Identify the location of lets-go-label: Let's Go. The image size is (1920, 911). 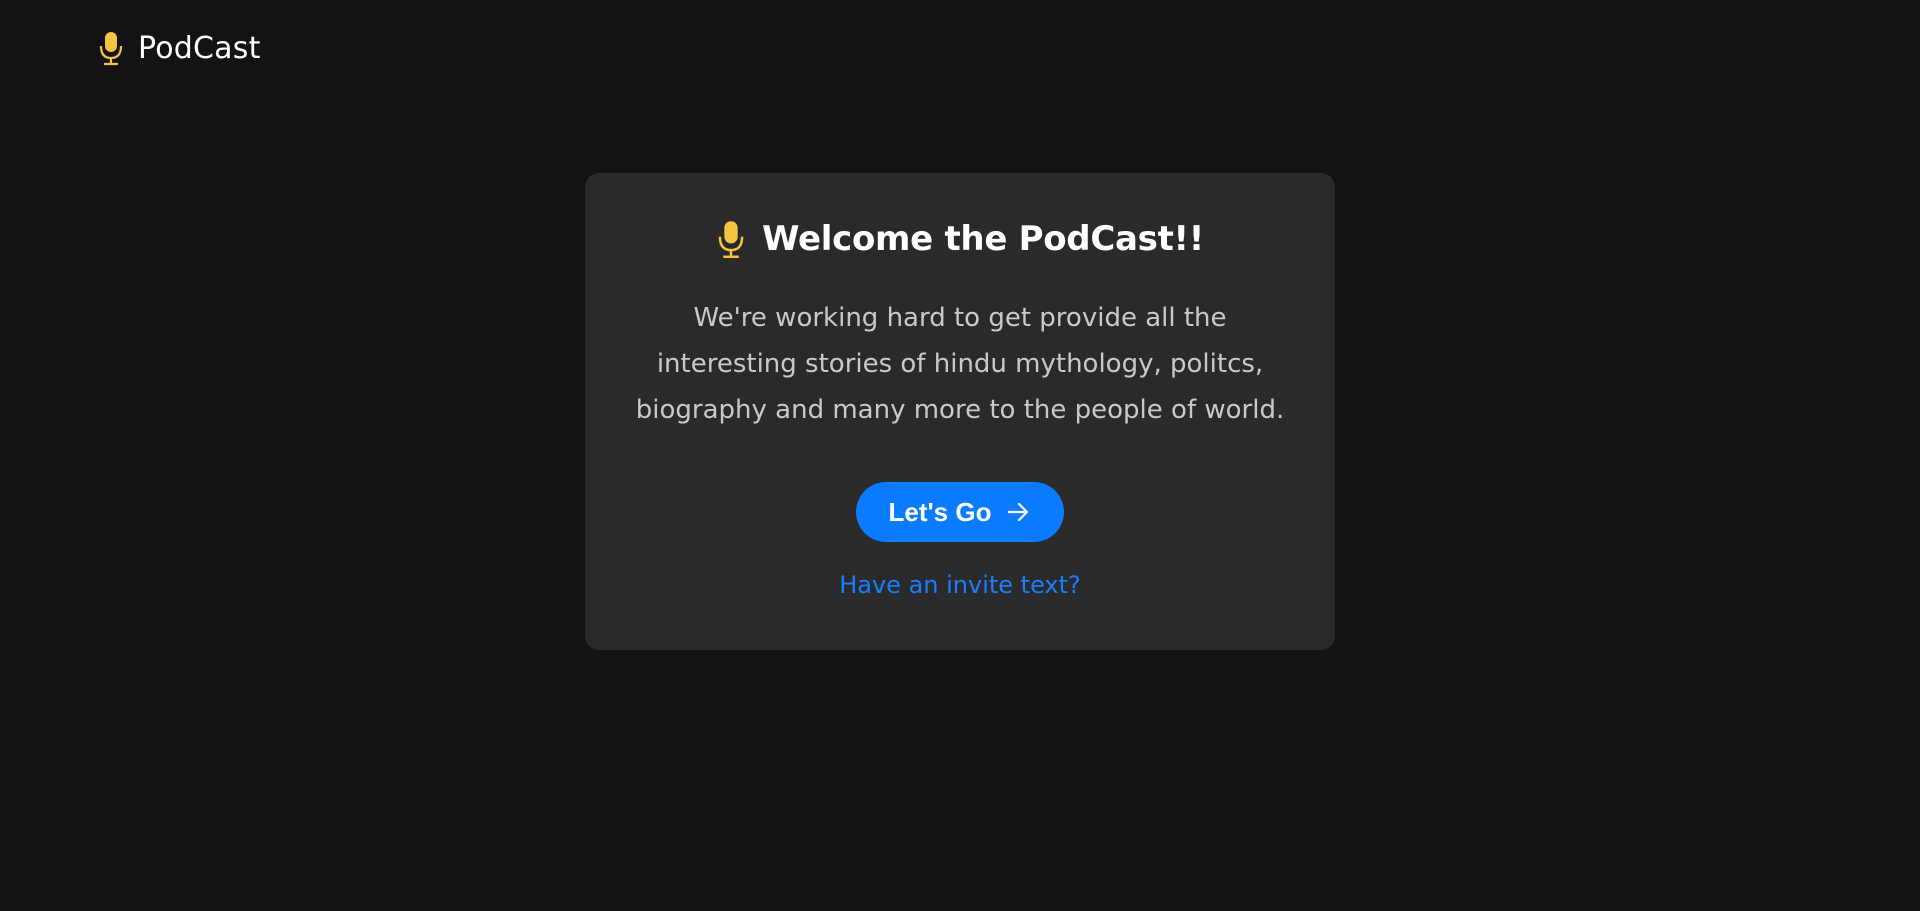
(940, 511).